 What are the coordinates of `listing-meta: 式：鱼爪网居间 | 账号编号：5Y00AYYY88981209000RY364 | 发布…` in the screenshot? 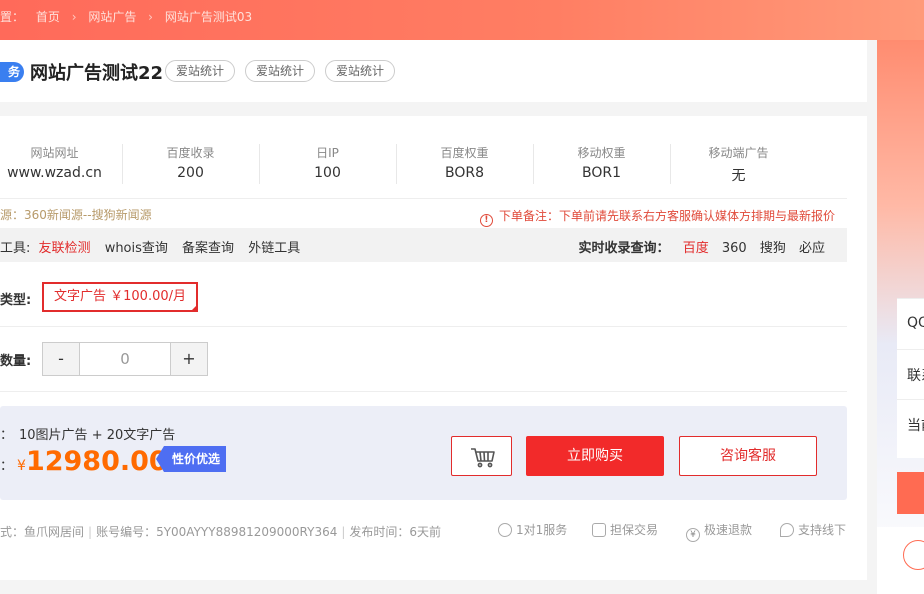 It's located at (221, 532).